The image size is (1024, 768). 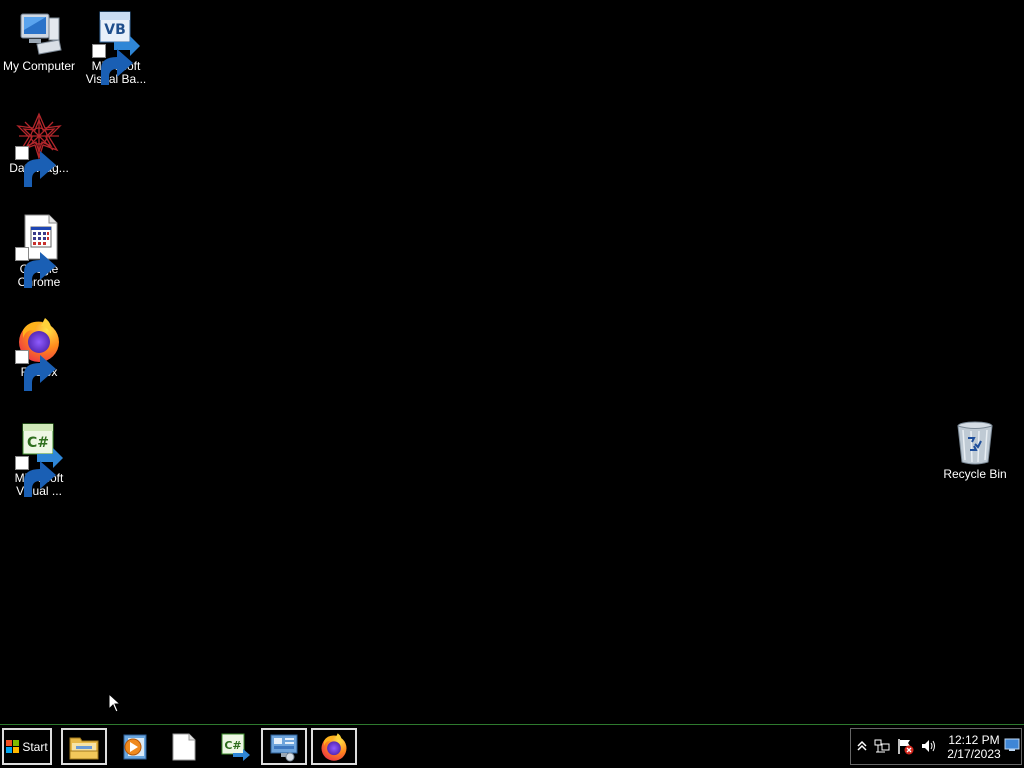 I want to click on show-desktop-icon, so click(x=1012, y=745).